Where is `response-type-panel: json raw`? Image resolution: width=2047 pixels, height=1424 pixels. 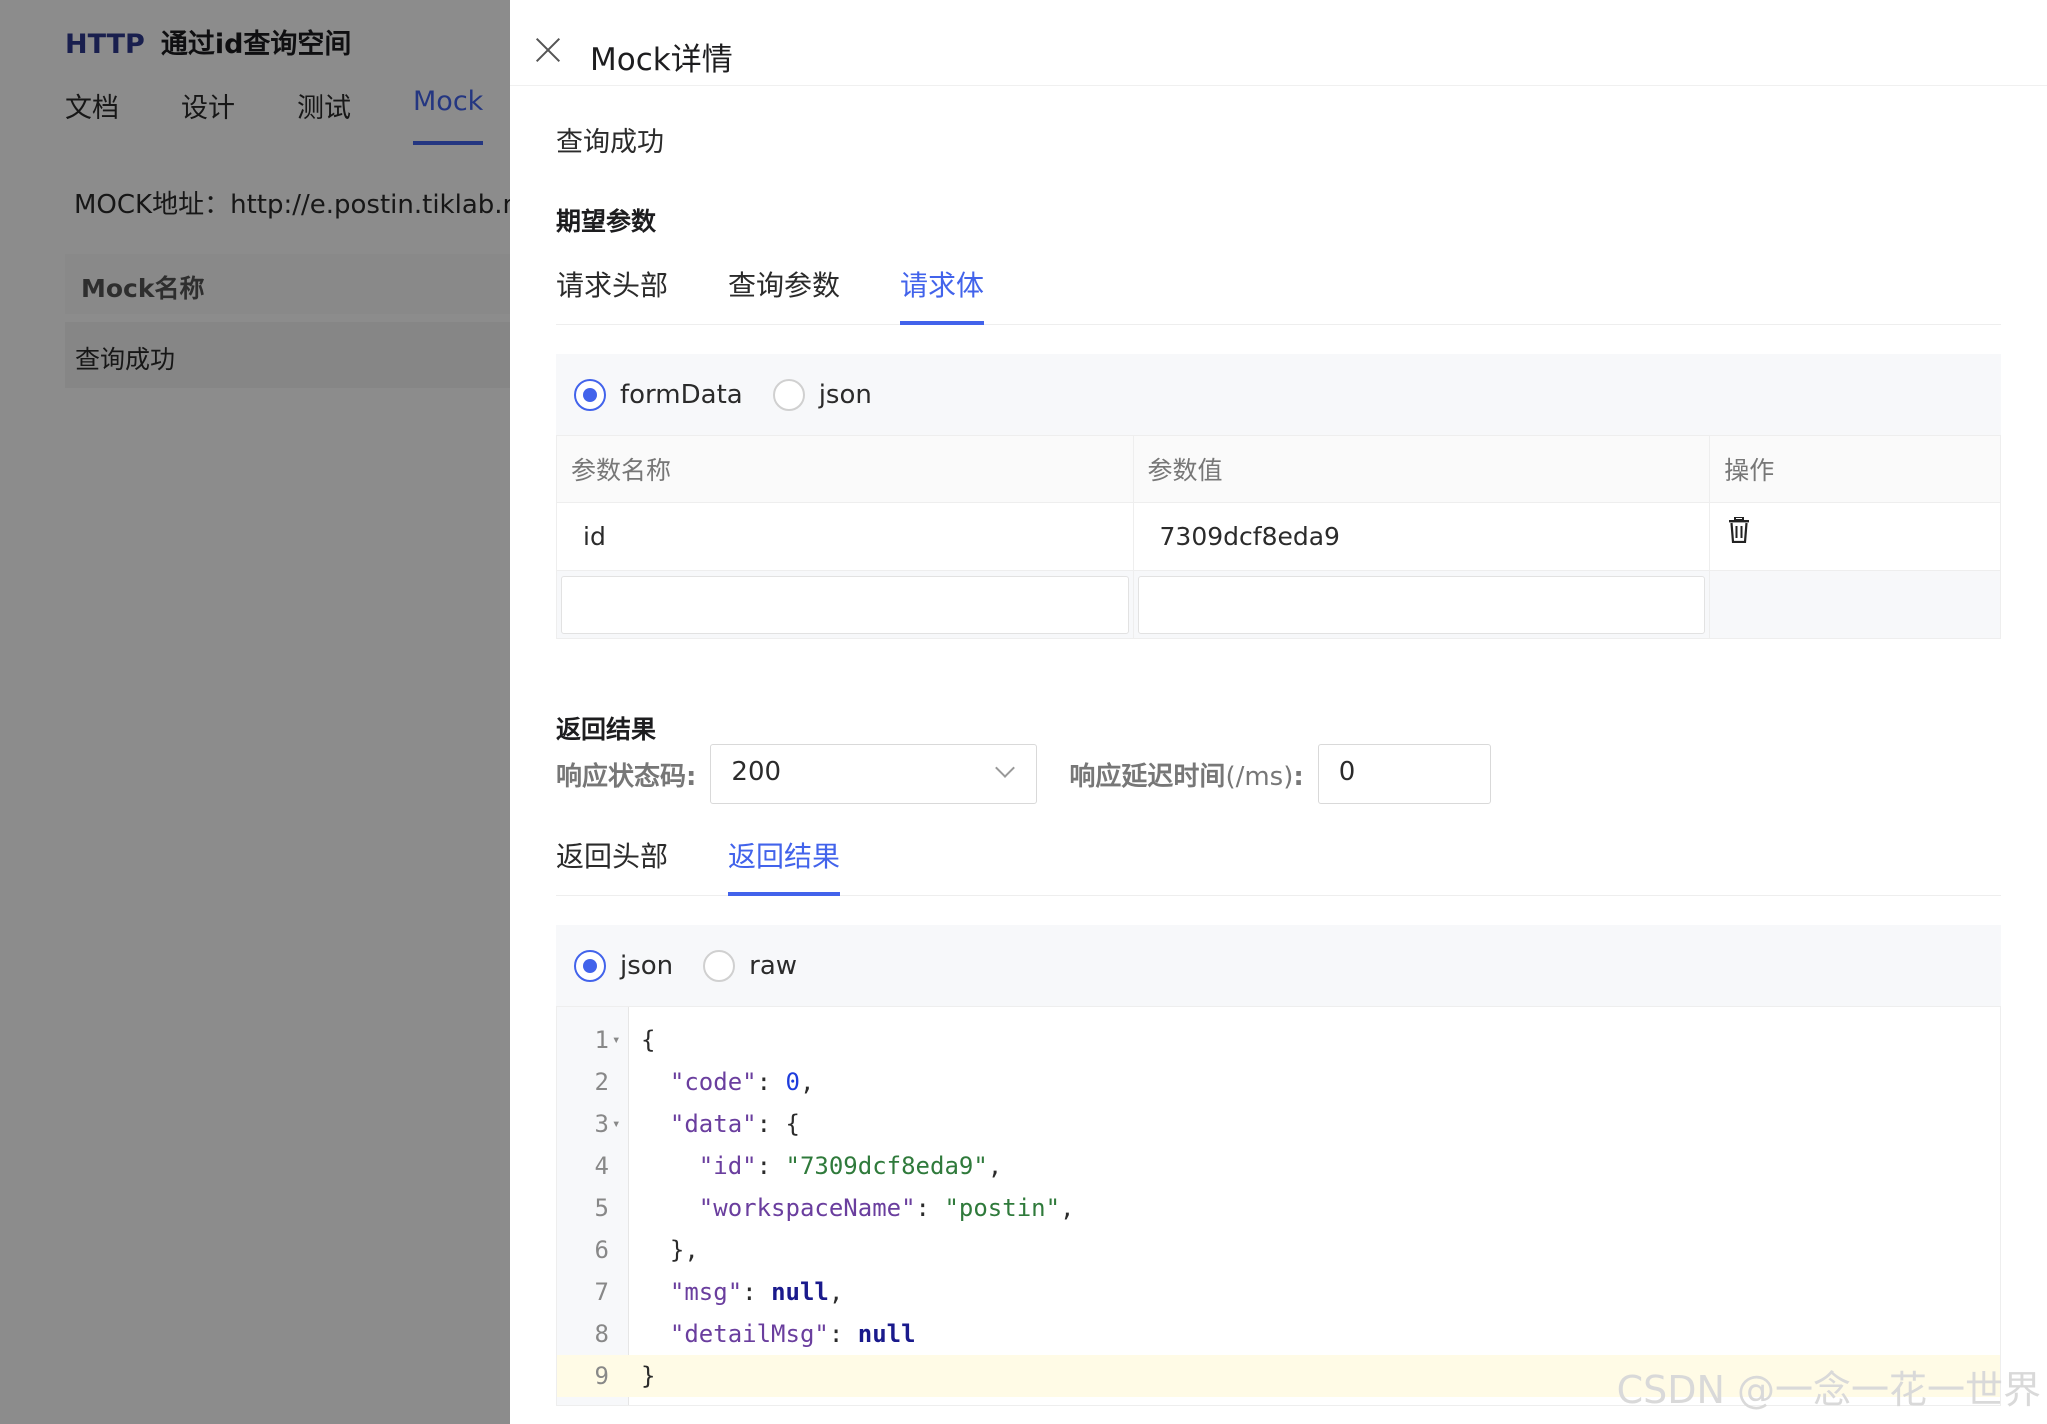 response-type-panel: json raw is located at coordinates (1278, 965).